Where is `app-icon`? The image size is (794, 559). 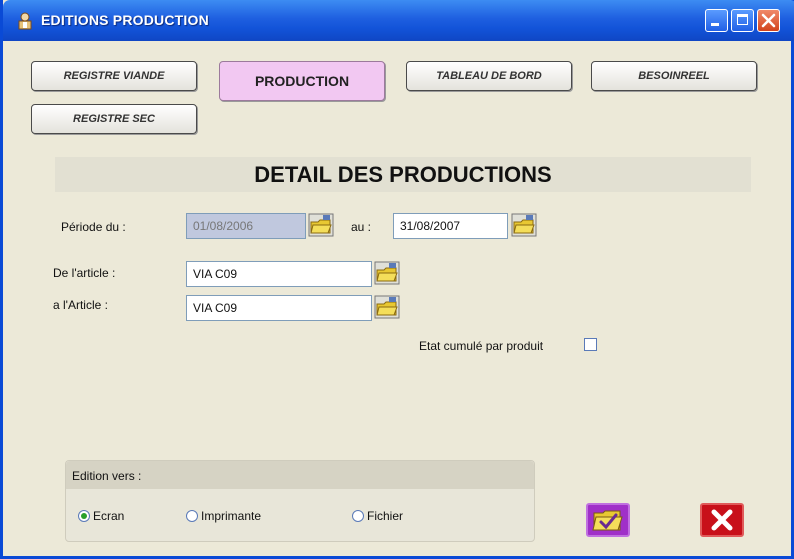
app-icon is located at coordinates (25, 21).